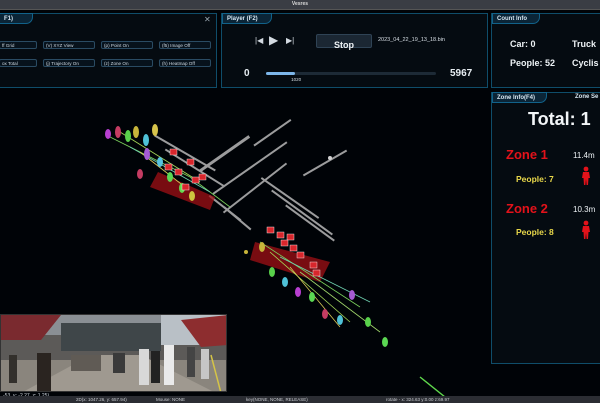 The width and height of the screenshot is (600, 403). Describe the element at coordinates (411, 40) in the screenshot. I see `file-name: 2023_04_22_19_13_18.bin` at that location.